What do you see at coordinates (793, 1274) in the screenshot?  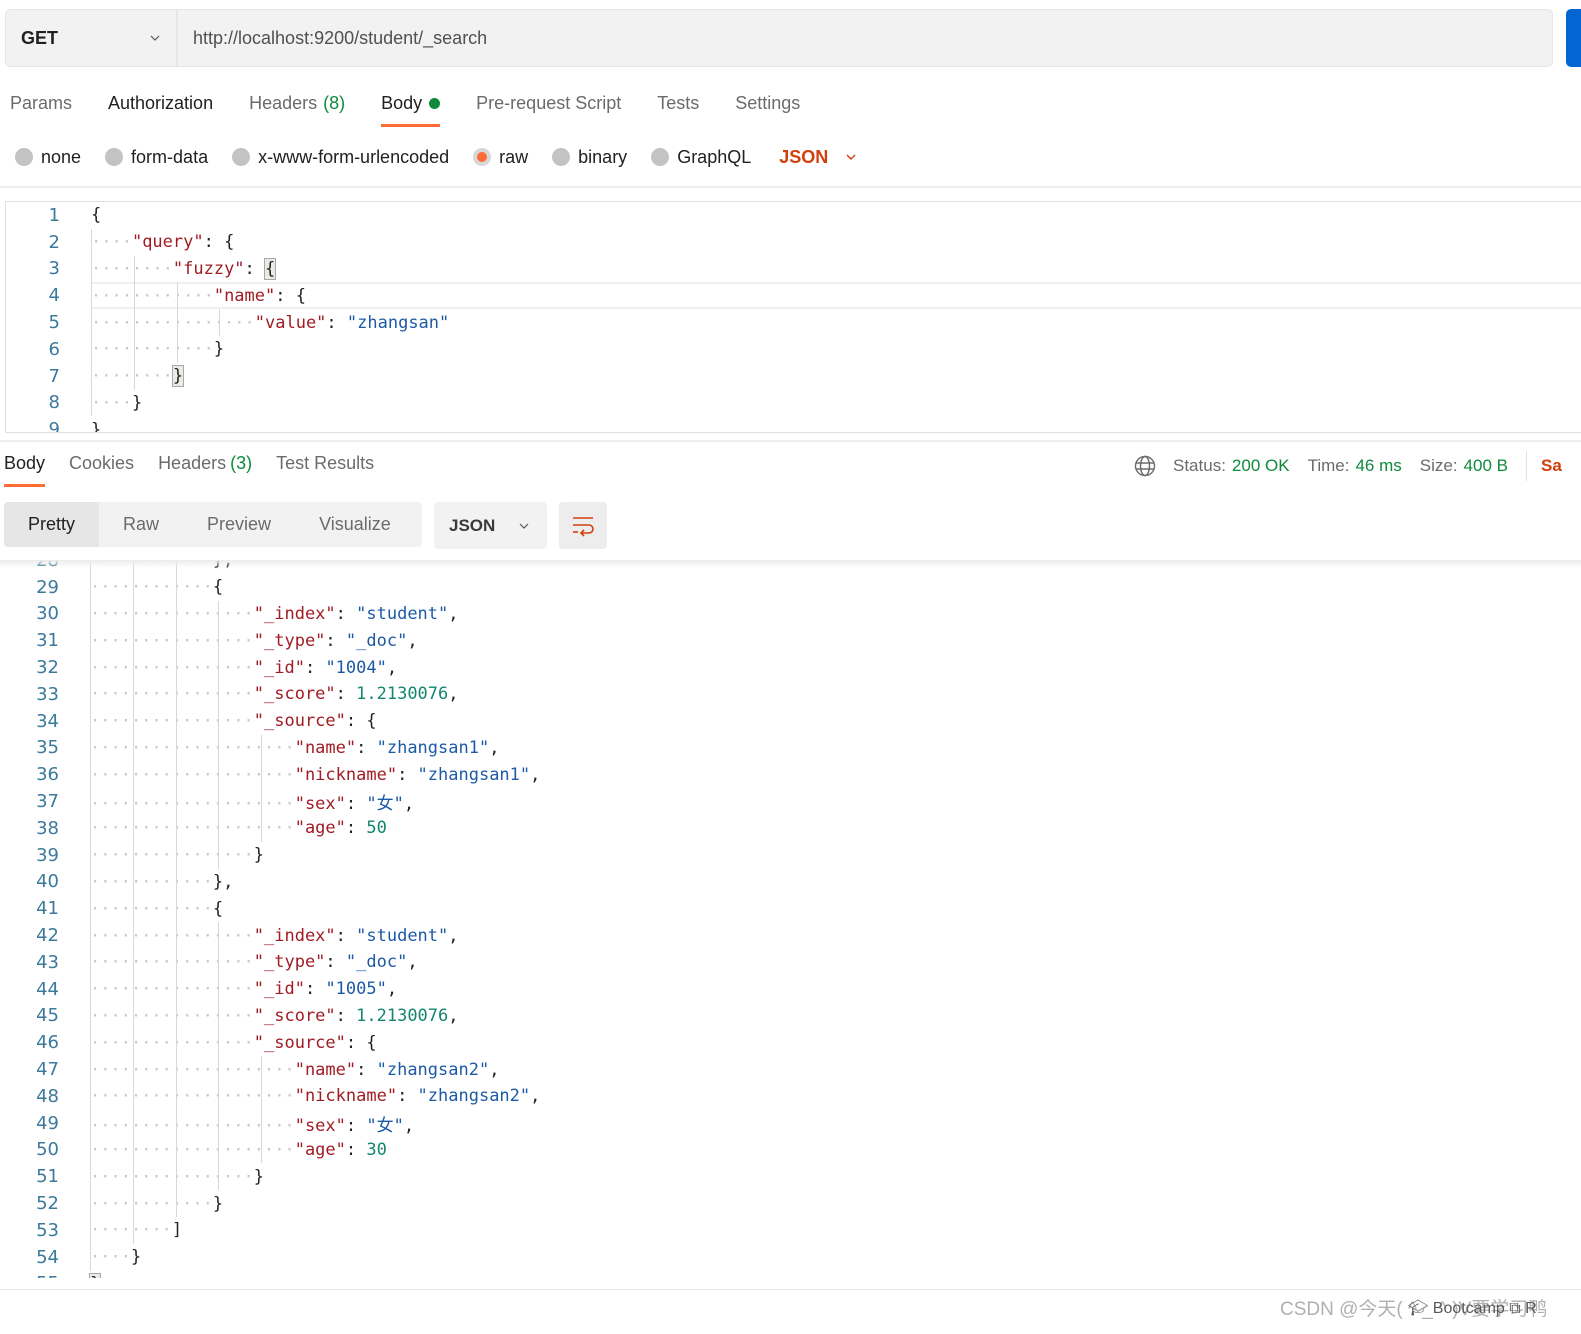 I see `code-line: 55}` at bounding box center [793, 1274].